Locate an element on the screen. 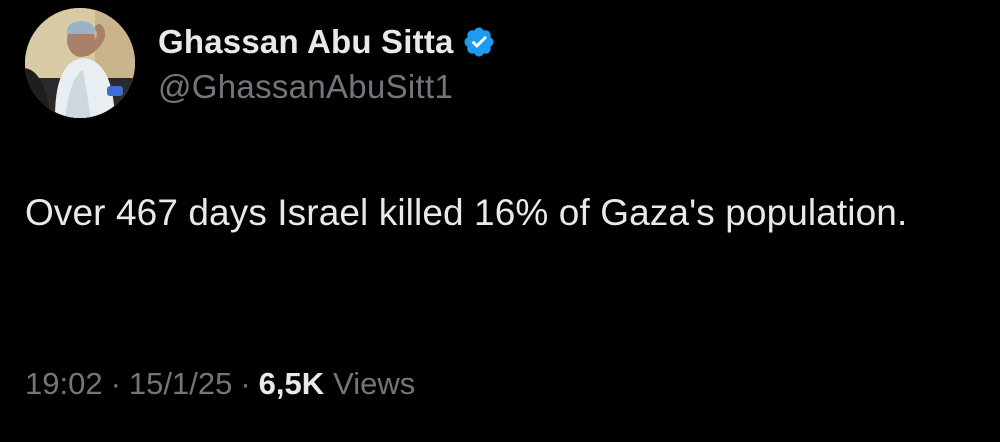  views-label: Views is located at coordinates (374, 383).